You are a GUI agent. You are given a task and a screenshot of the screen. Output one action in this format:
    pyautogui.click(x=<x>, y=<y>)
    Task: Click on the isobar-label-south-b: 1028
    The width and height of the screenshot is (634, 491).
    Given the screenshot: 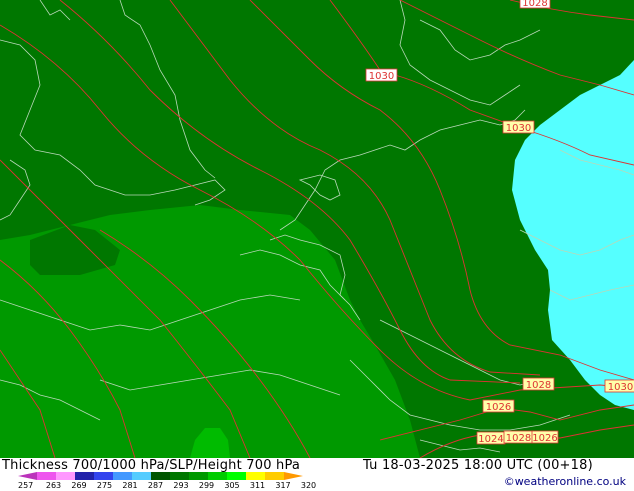 What is the action you would take?
    pyautogui.click(x=518, y=437)
    